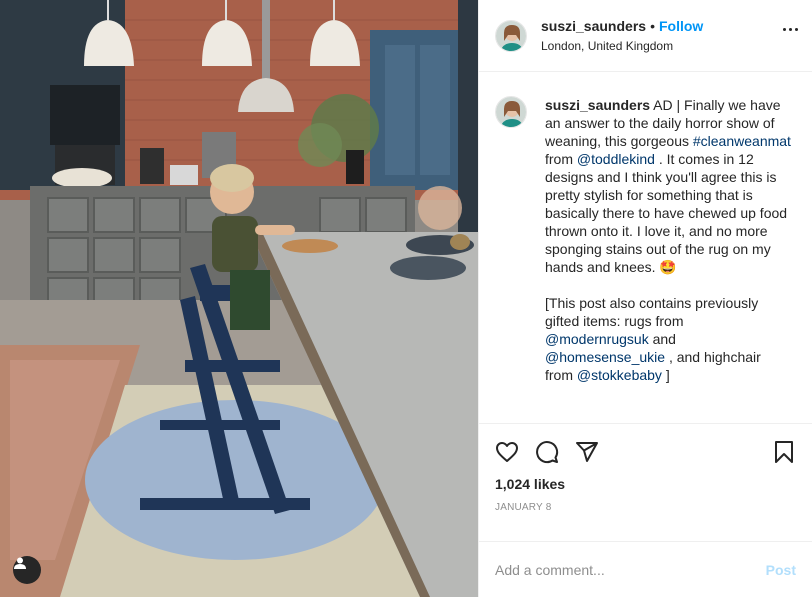 The image size is (812, 597). I want to click on author-username: suszi_saunders, so click(593, 26).